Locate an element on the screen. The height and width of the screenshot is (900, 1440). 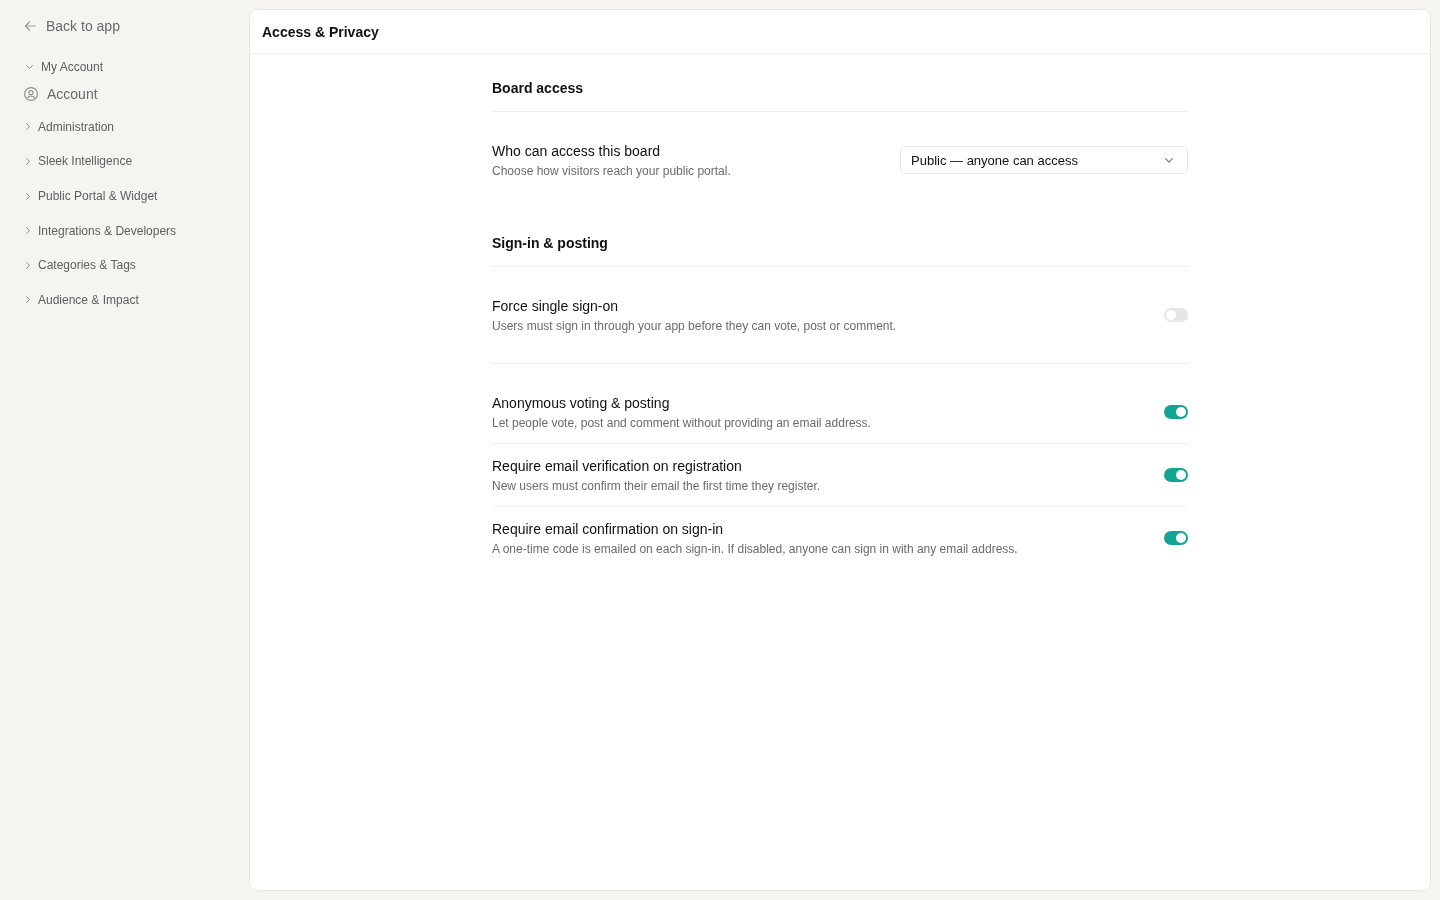
setting-description: New users must confirm their email the first time they register. is located at coordinates (656, 486).